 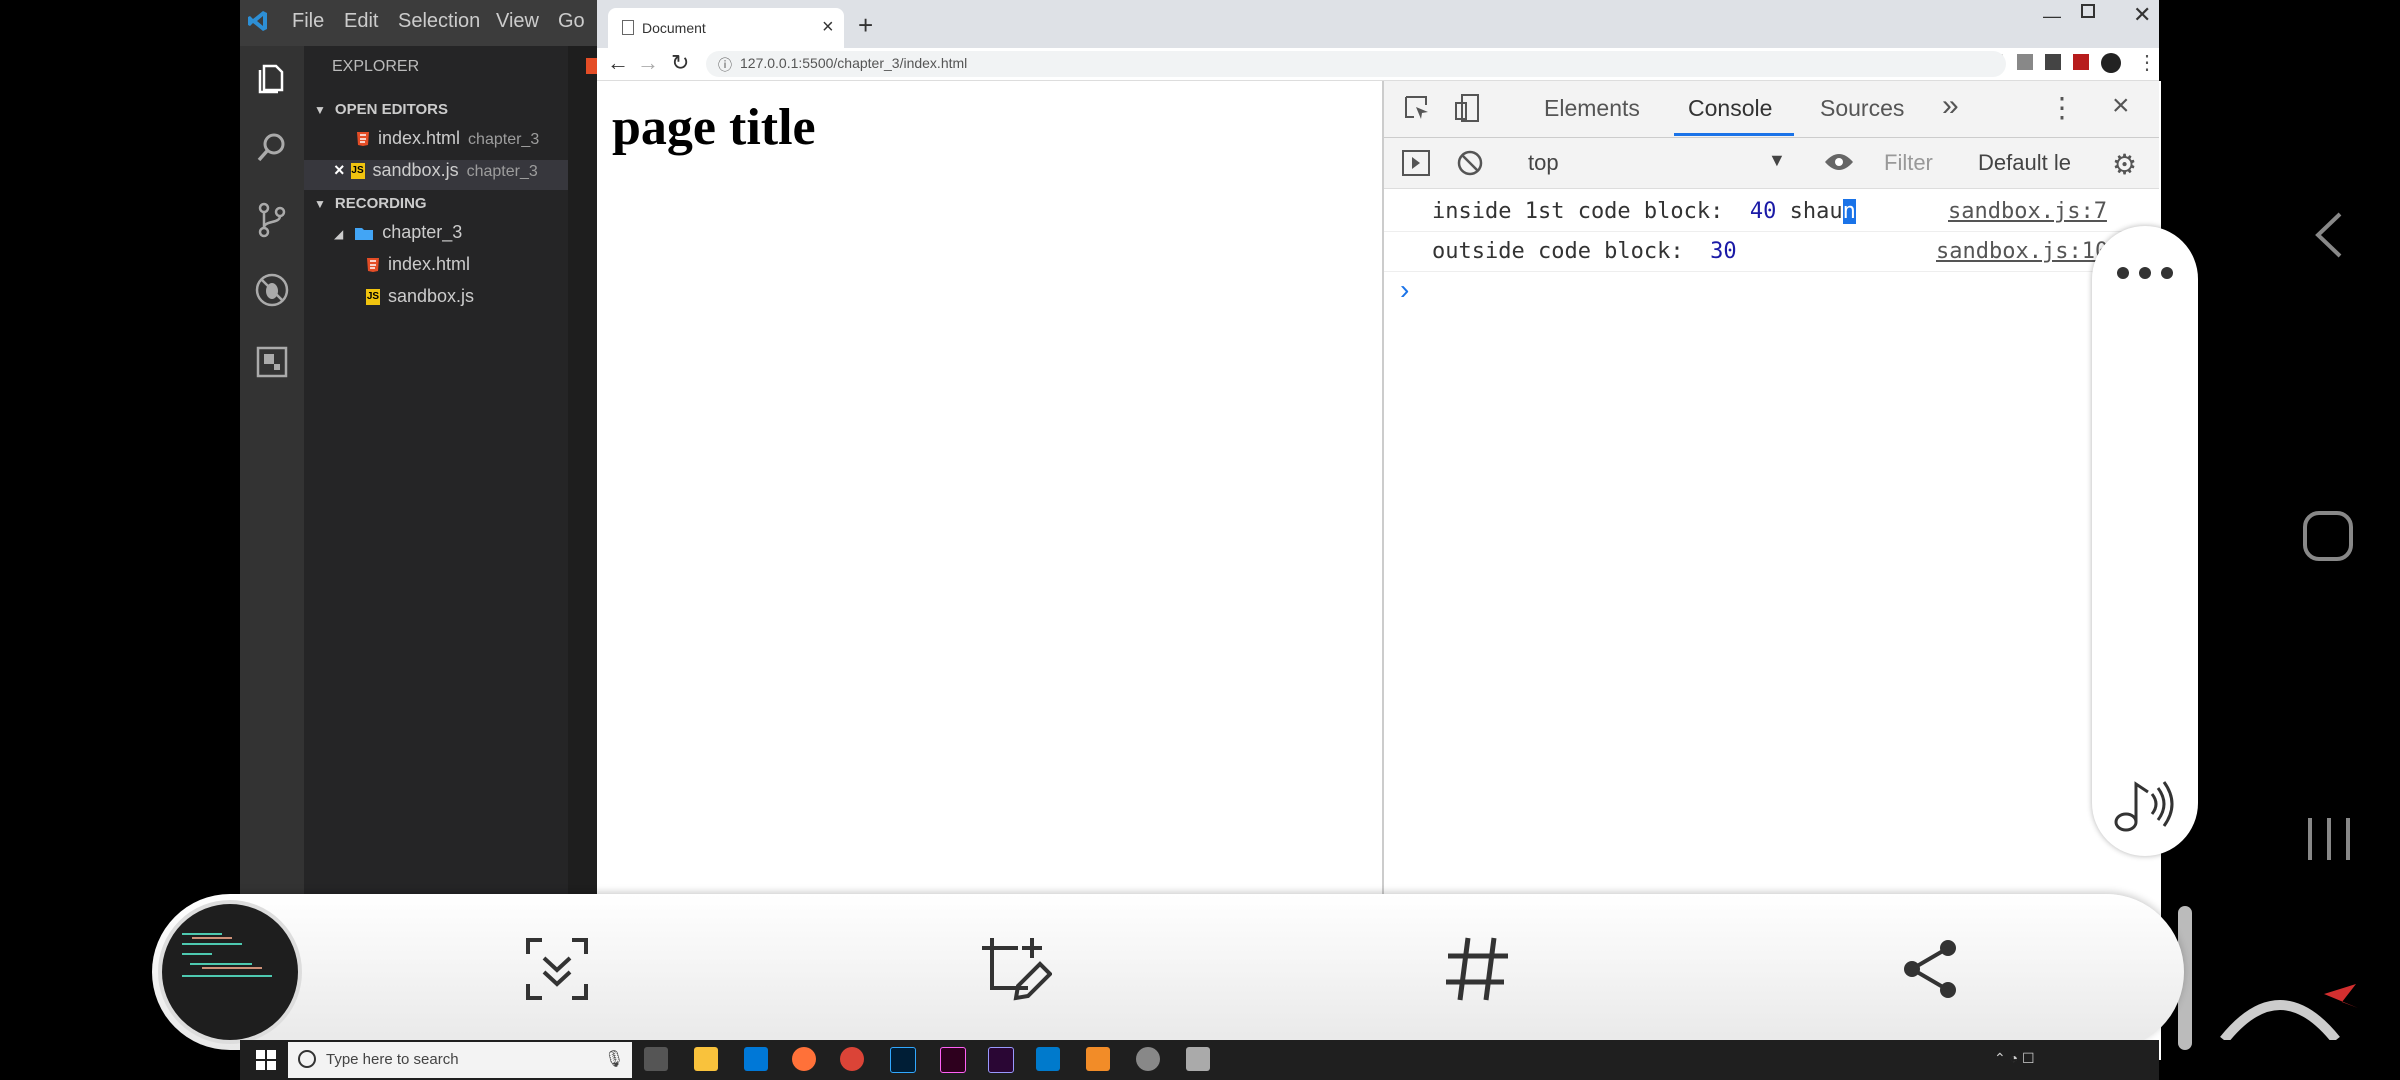 I want to click on back-icon: ←, so click(x=618, y=63).